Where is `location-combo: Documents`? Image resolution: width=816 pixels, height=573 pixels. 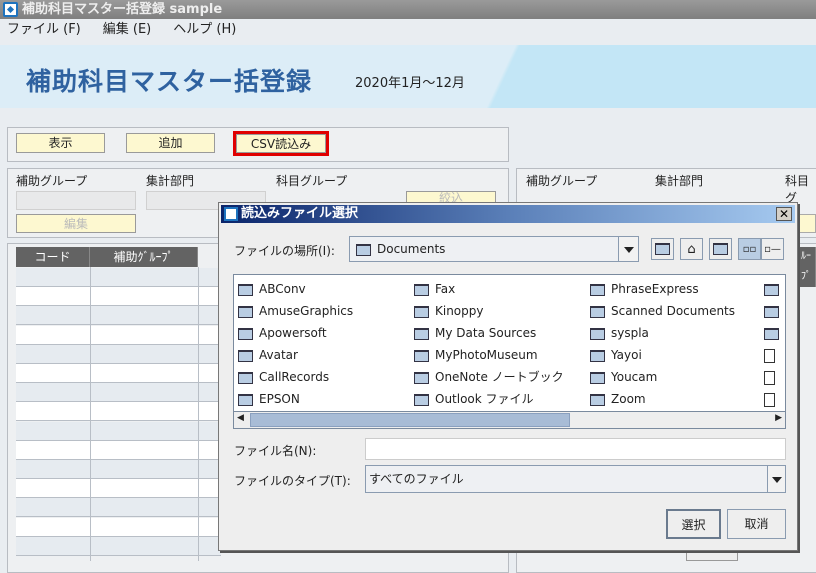
location-combo: Documents is located at coordinates (494, 249).